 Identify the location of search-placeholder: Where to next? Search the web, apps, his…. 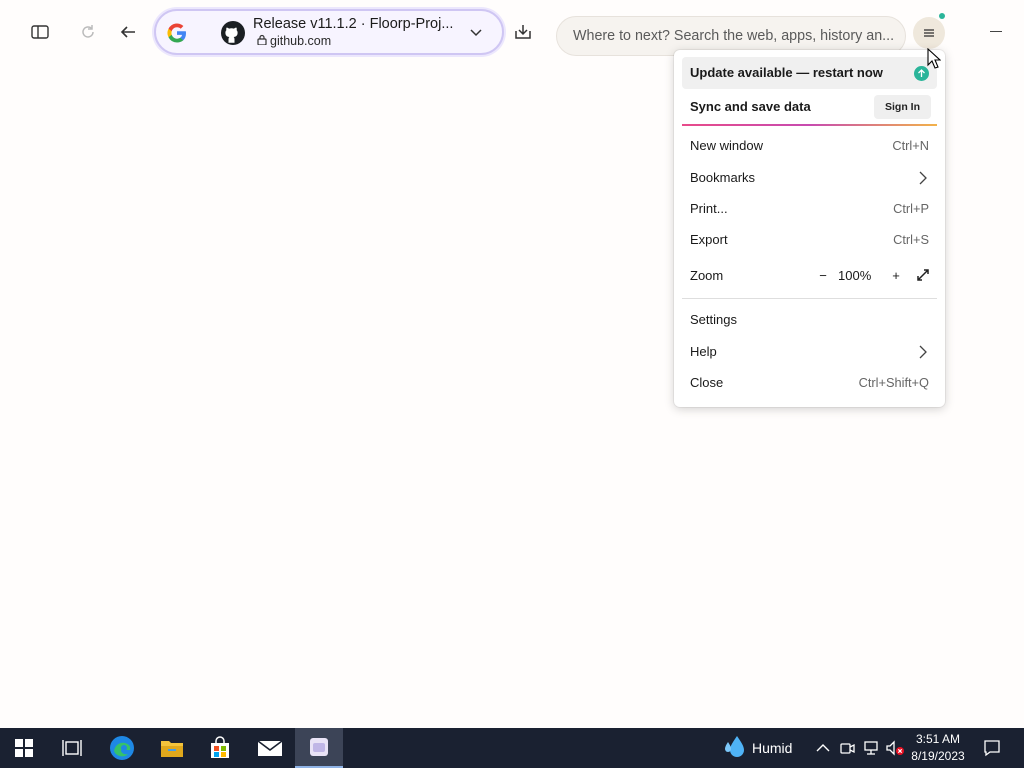
(734, 36).